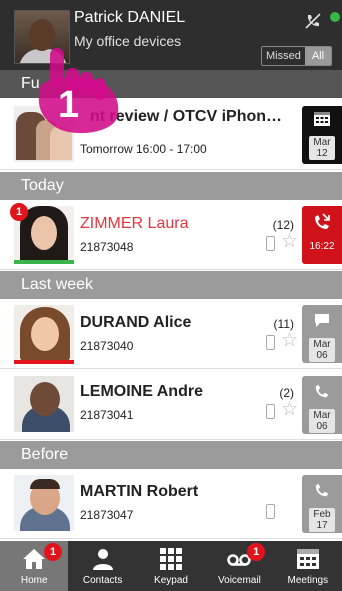  I want to click on tab-label: Keypad, so click(171, 580).